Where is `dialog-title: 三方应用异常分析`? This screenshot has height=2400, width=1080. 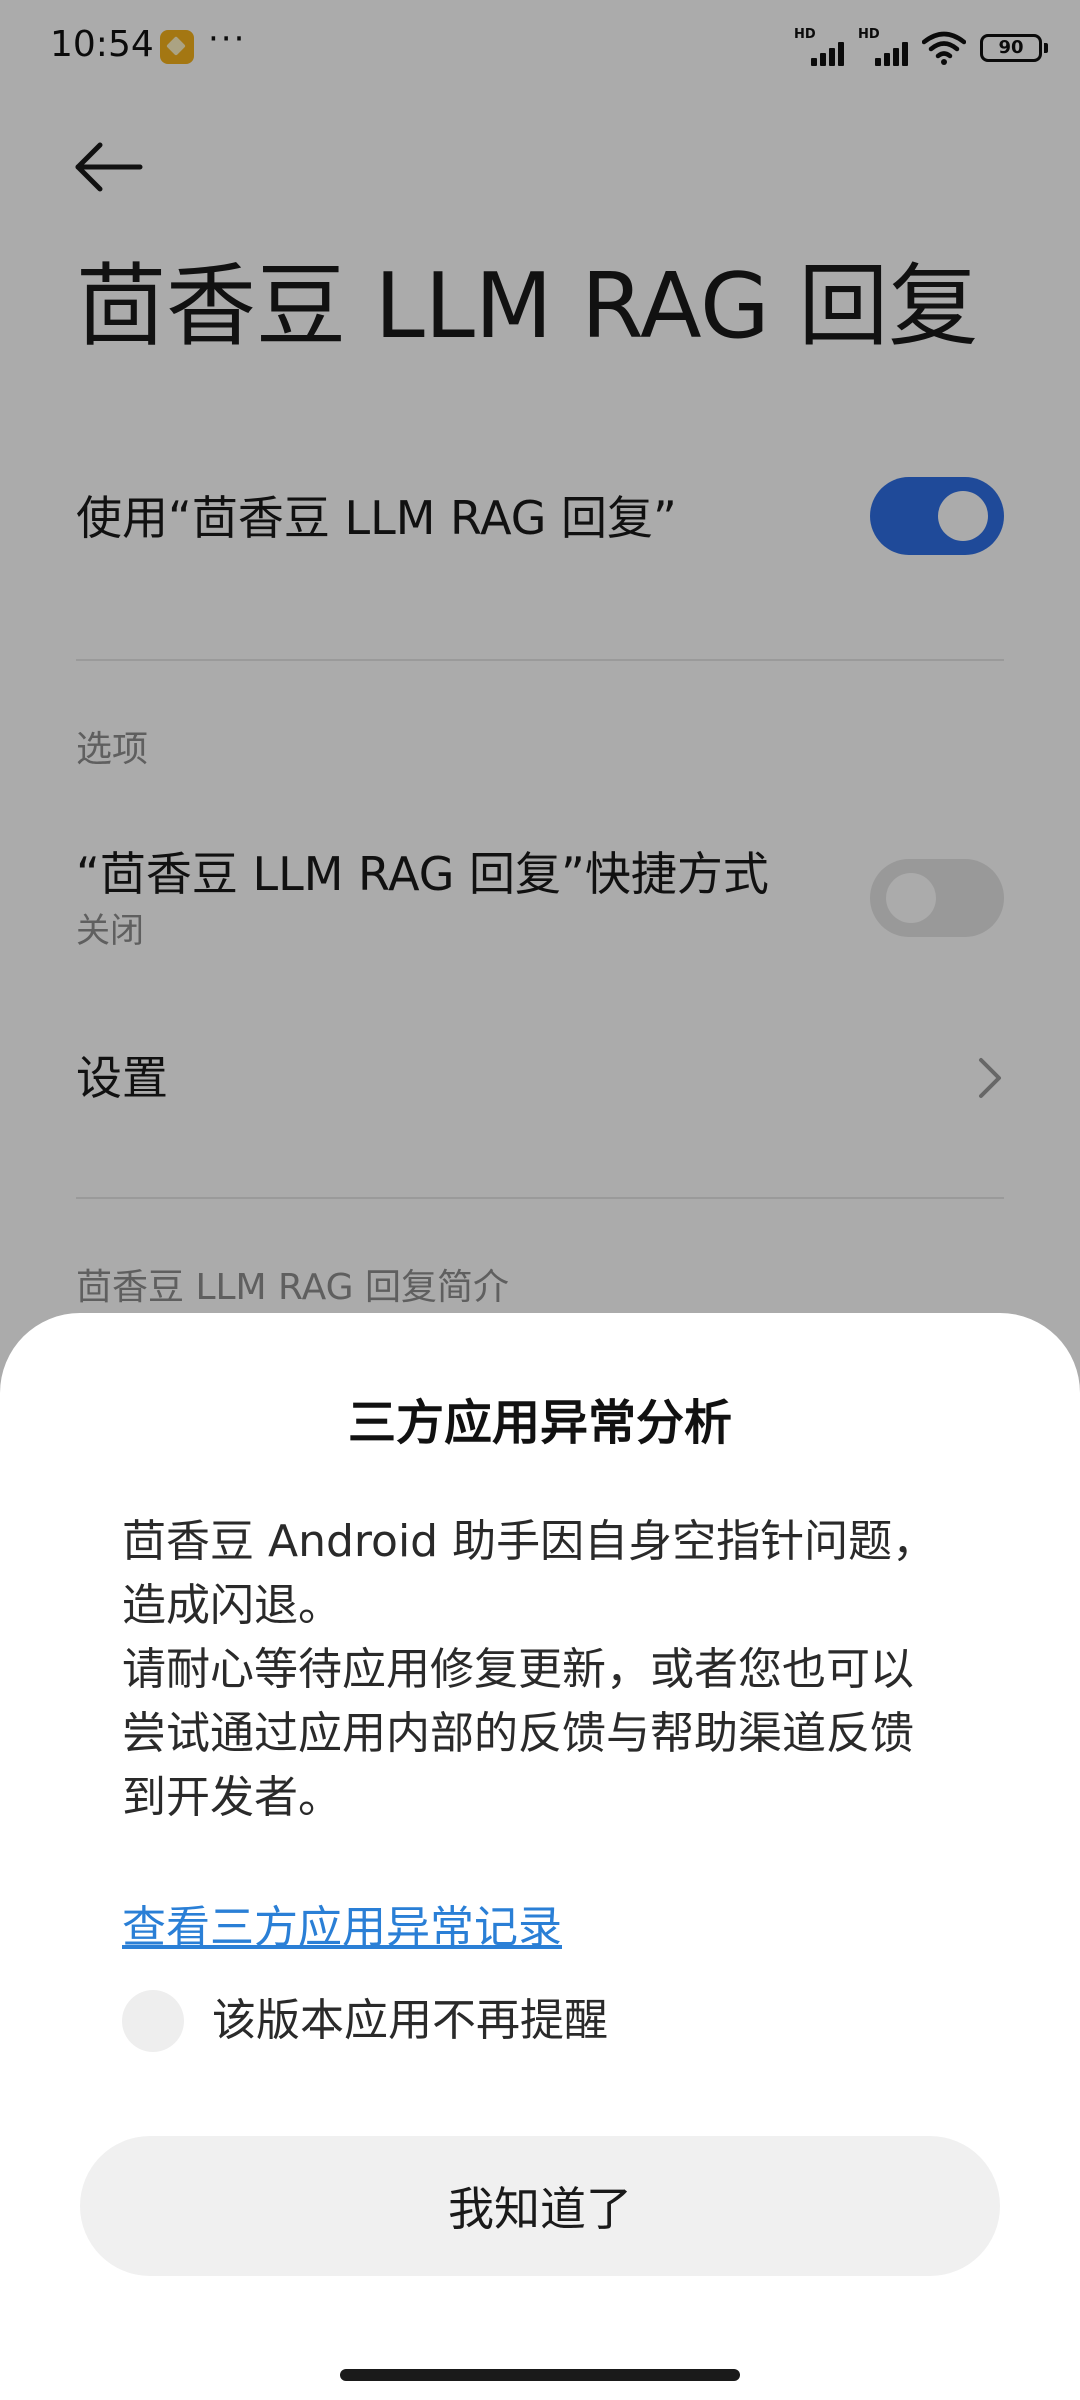 dialog-title: 三方应用异常分析 is located at coordinates (539, 1423).